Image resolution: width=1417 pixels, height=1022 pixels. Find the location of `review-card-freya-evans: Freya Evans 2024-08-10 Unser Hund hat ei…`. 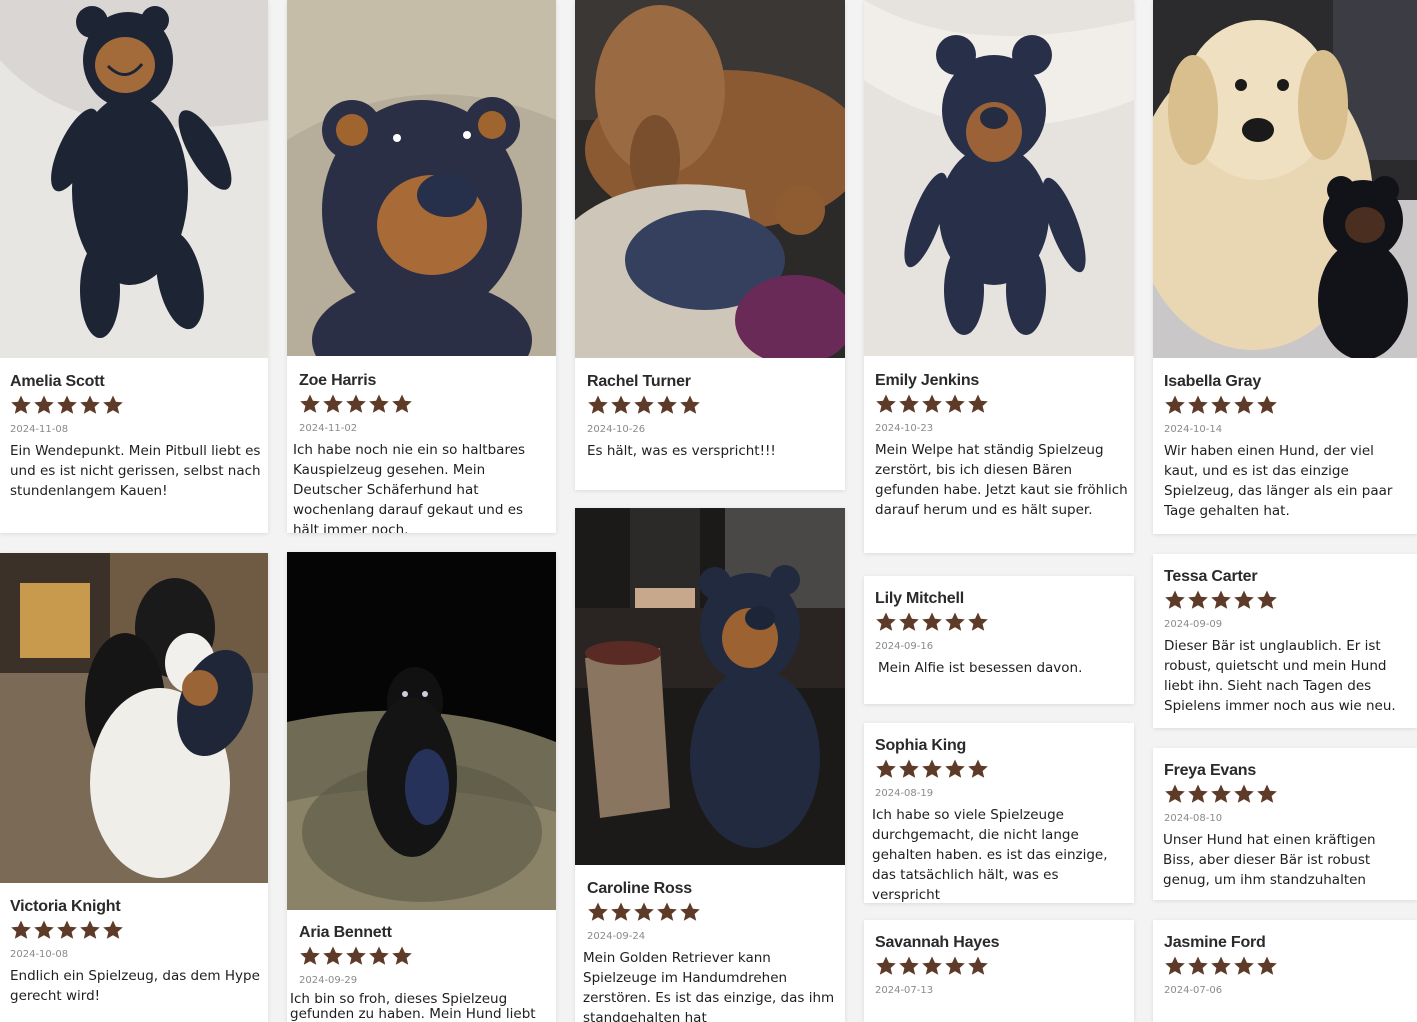

review-card-freya-evans: Freya Evans 2024-08-10 Unser Hund hat ei… is located at coordinates (1285, 824).